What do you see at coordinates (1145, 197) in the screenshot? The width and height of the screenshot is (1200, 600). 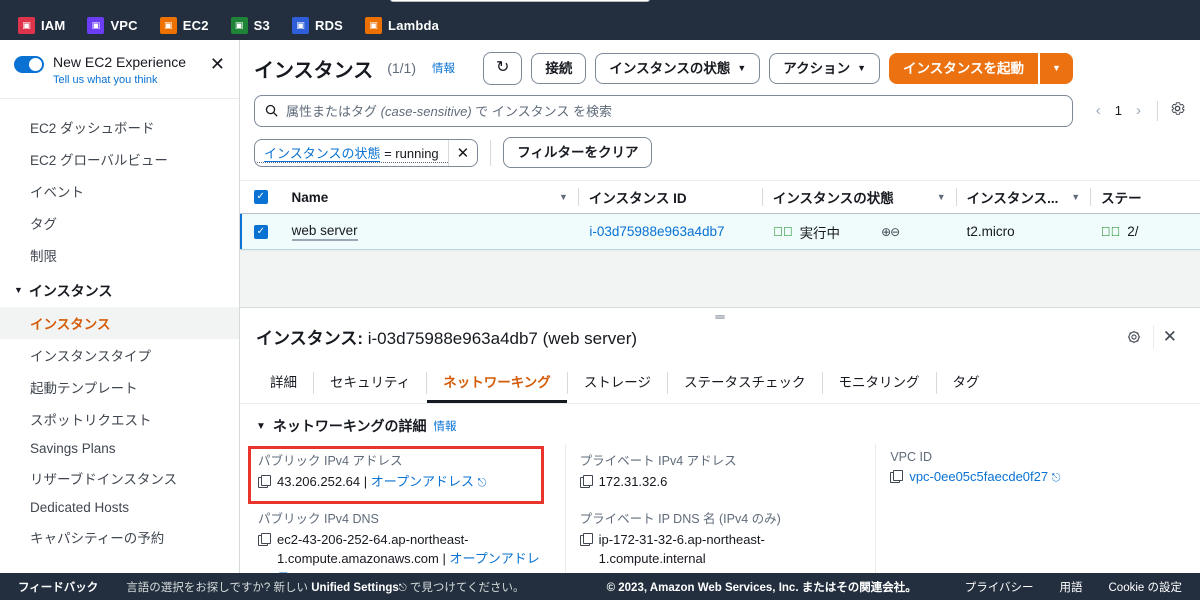 I see `column-header-status-check: ステー` at bounding box center [1145, 197].